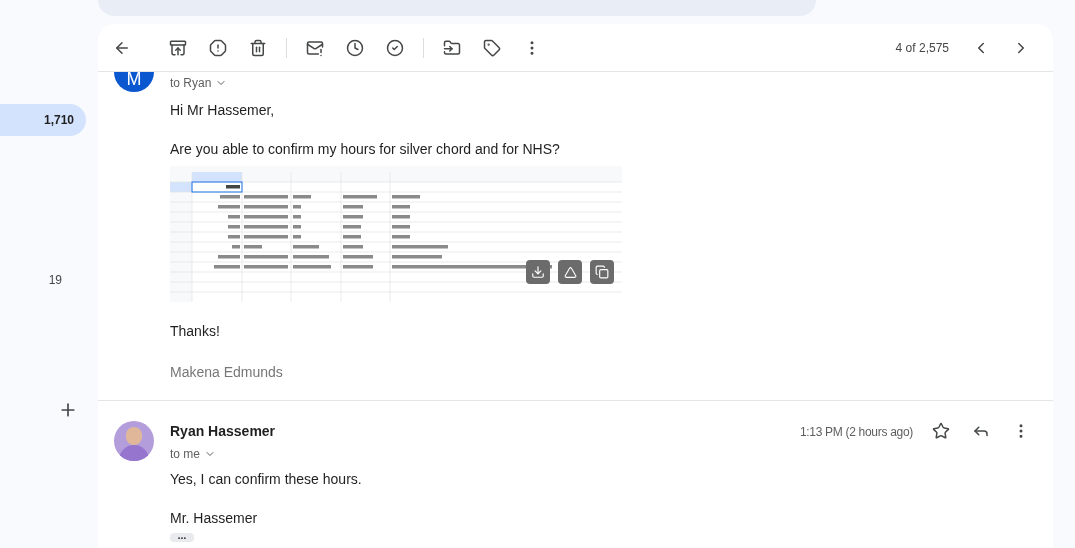  Describe the element at coordinates (856, 432) in the screenshot. I see `message-time: 1:13 PM (2 hours ago)` at that location.